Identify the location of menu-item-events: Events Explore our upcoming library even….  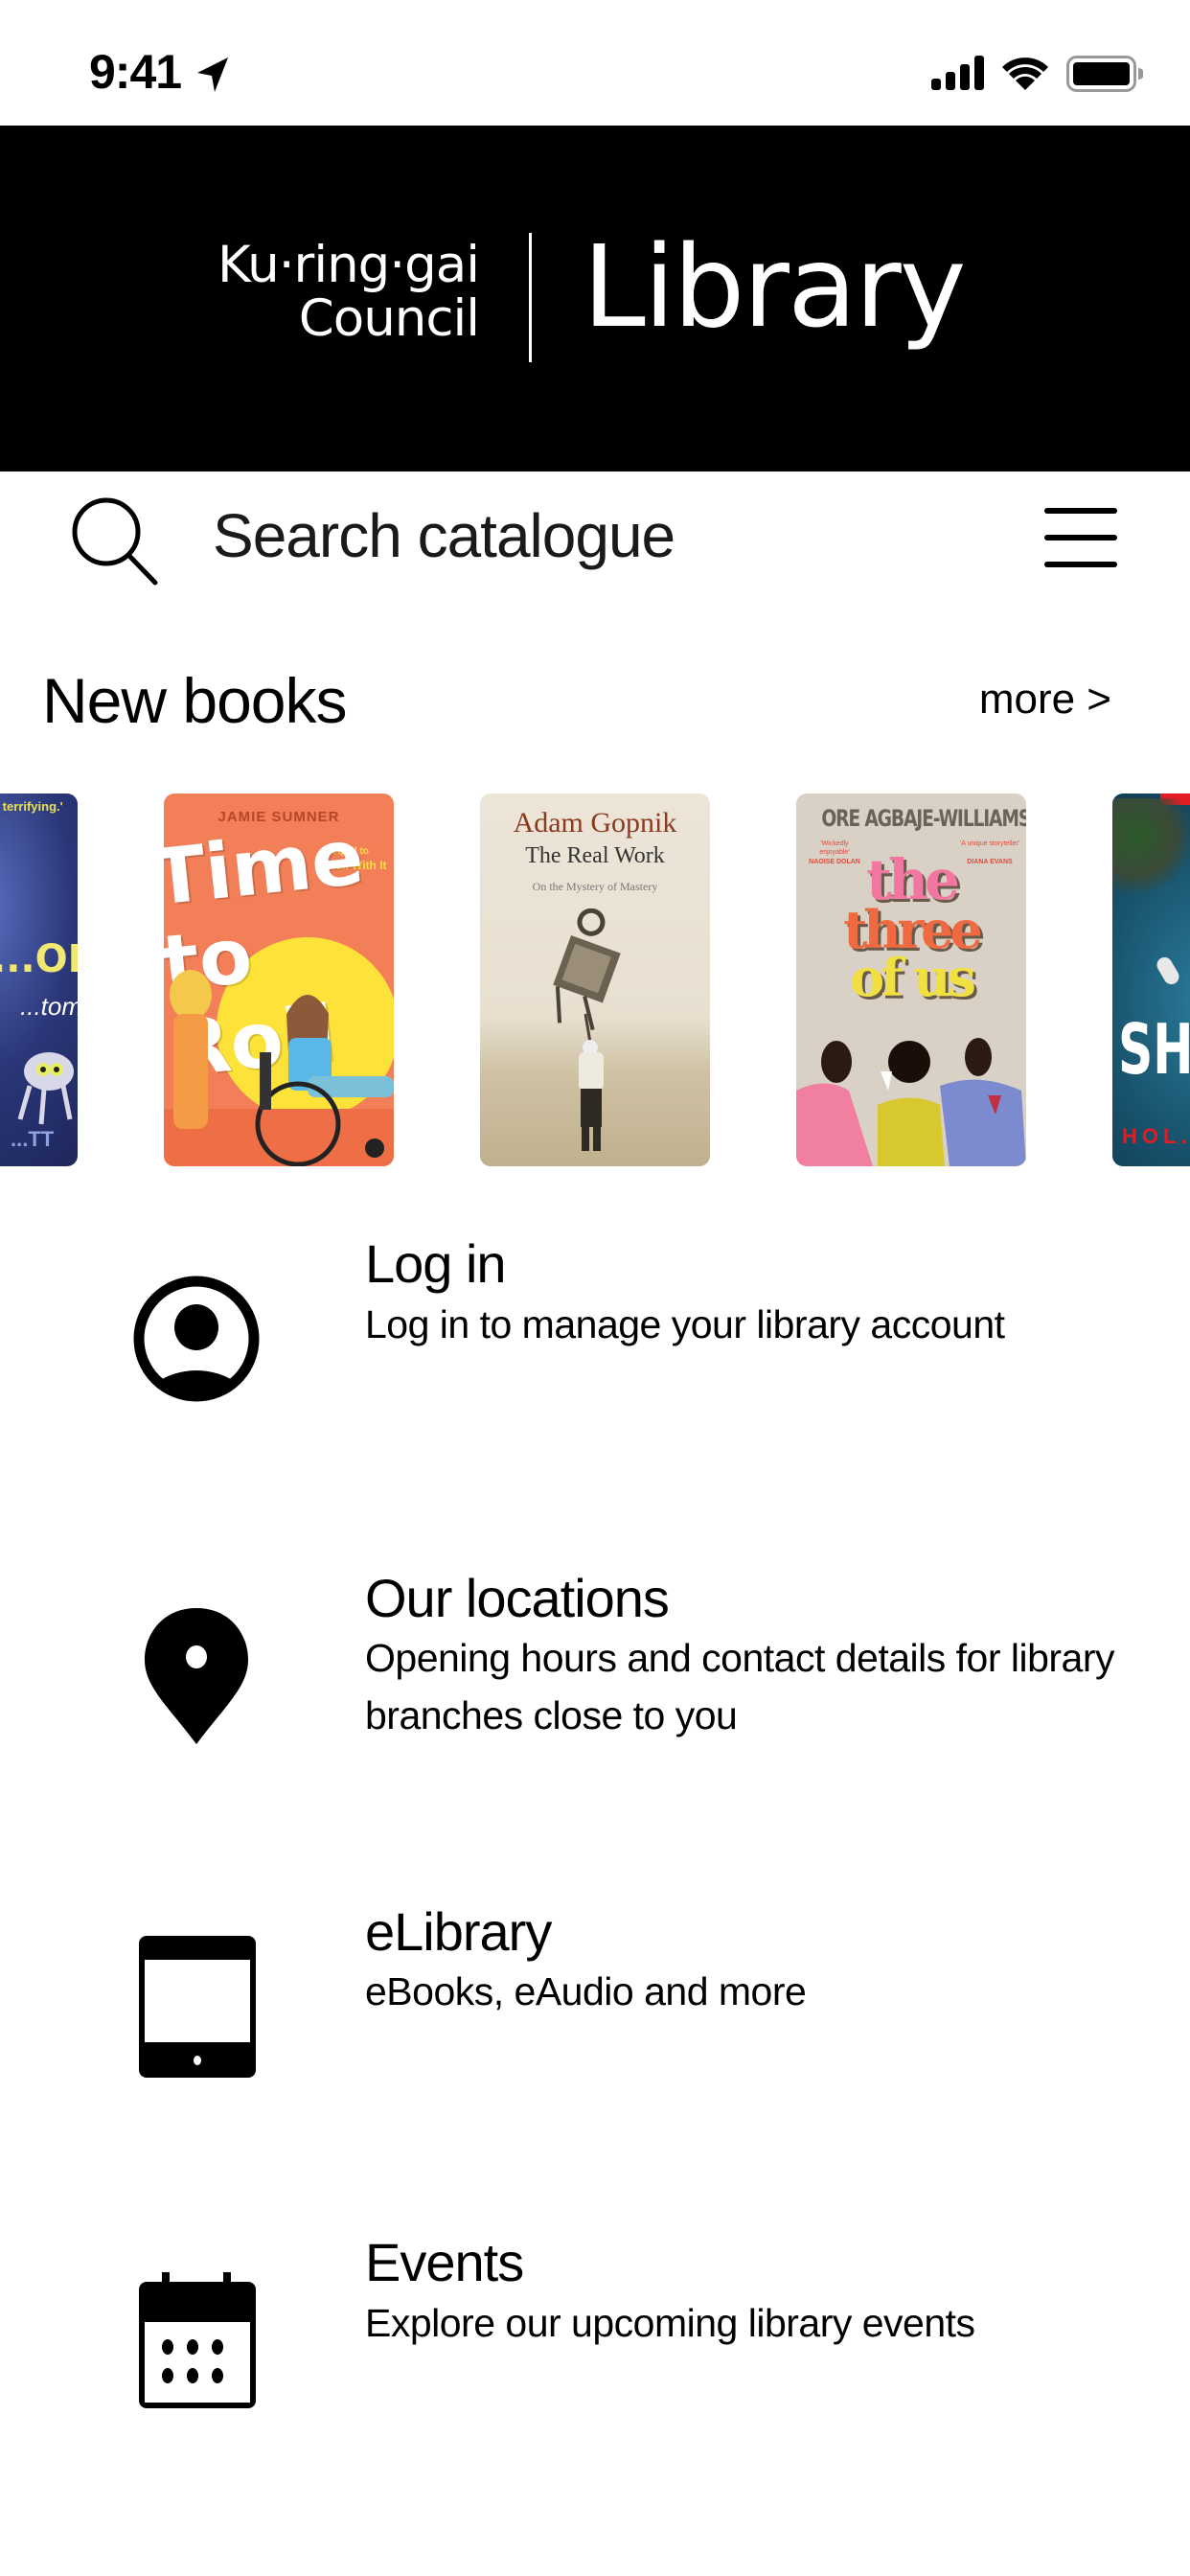
(595, 2363).